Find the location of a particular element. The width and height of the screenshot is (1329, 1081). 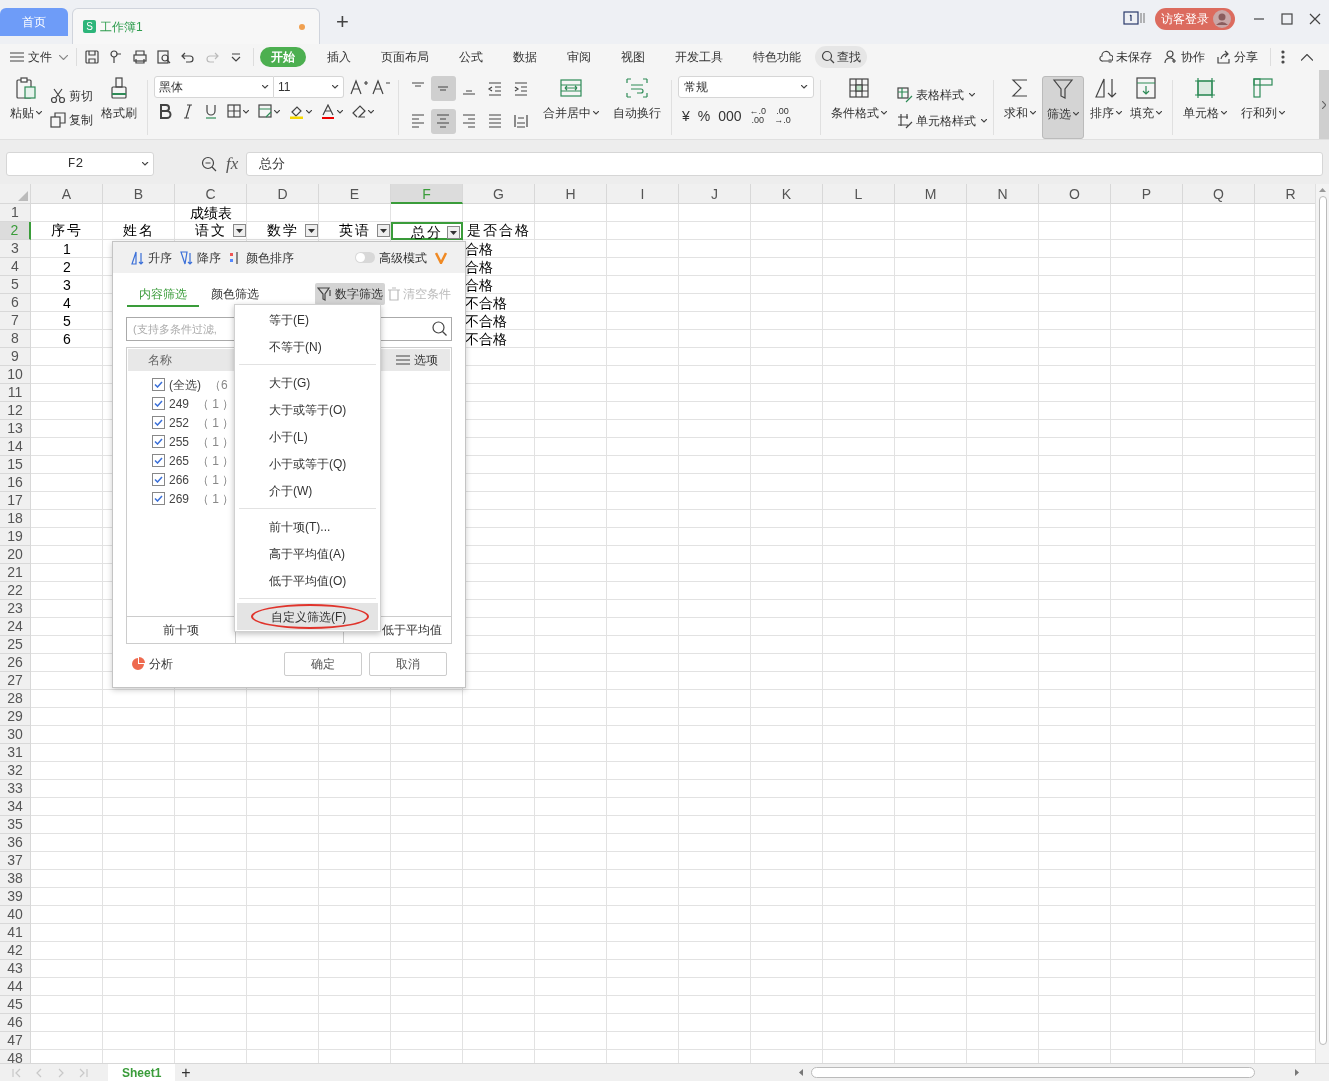

sheet-tab: Sheet1 is located at coordinates (142, 1072).